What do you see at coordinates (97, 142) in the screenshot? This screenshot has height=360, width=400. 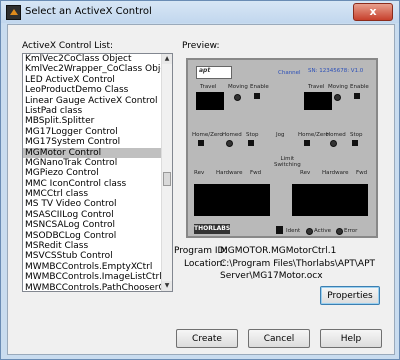 I see `list-item: MG17System Control` at bounding box center [97, 142].